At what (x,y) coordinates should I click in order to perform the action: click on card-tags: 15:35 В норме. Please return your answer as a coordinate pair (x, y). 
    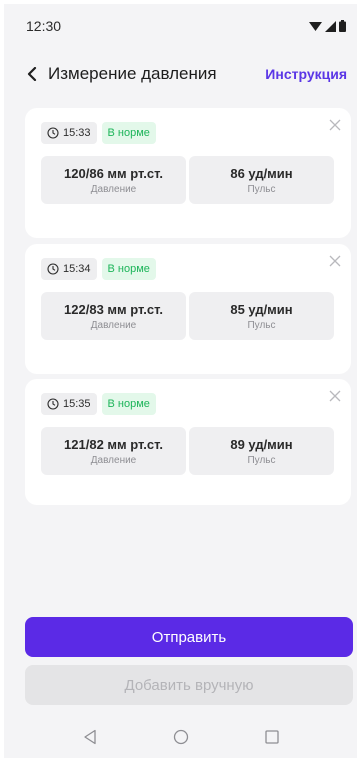
    Looking at the image, I should click on (98, 404).